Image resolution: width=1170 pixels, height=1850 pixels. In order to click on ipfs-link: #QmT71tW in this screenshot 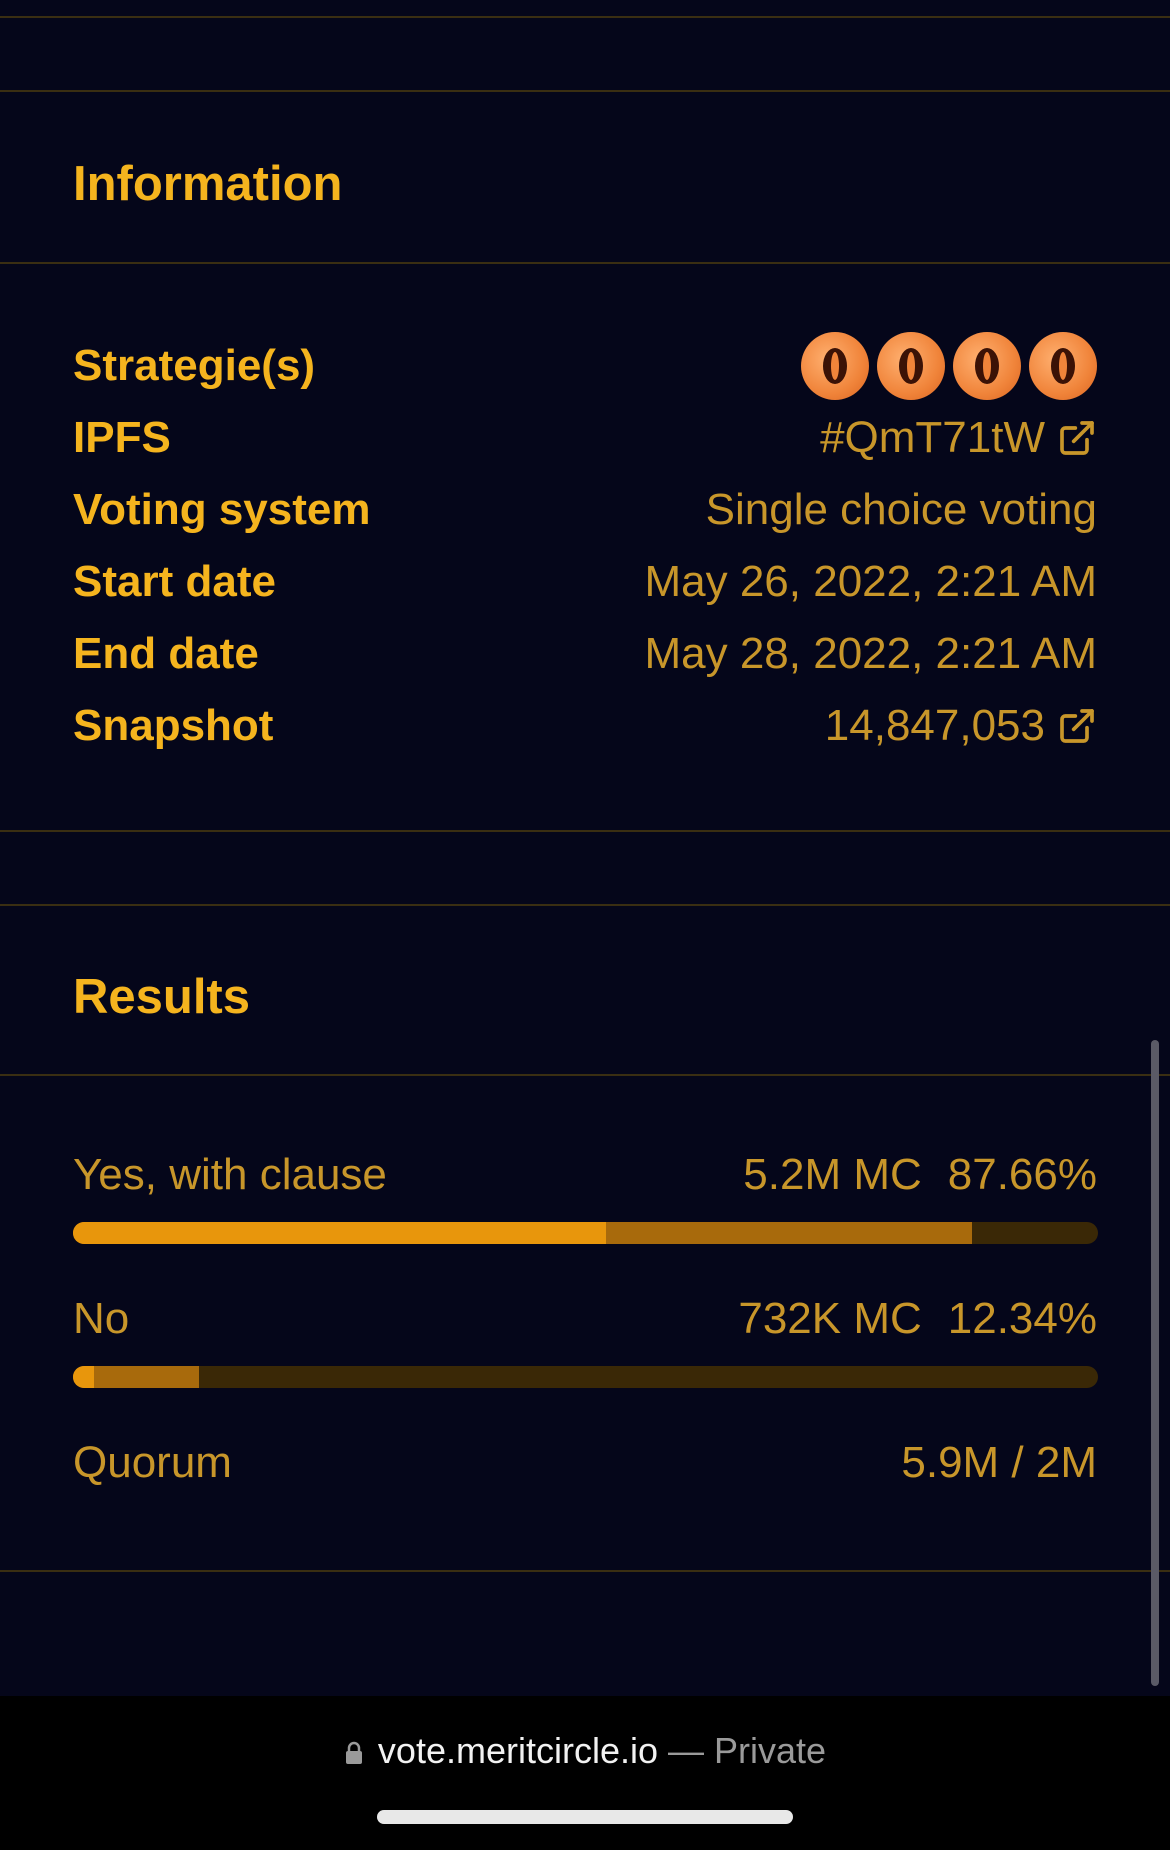, I will do `click(958, 438)`.